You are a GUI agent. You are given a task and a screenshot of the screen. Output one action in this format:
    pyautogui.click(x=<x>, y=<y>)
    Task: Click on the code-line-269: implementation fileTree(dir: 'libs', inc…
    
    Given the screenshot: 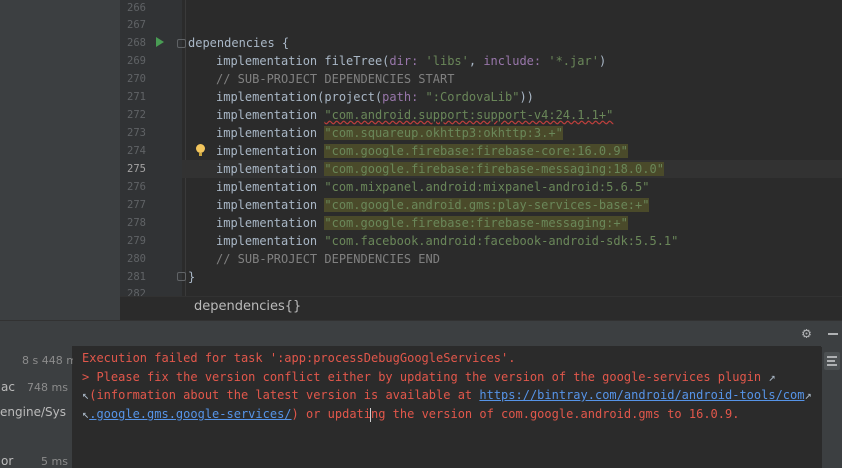 What is the action you would take?
    pyautogui.click(x=411, y=61)
    